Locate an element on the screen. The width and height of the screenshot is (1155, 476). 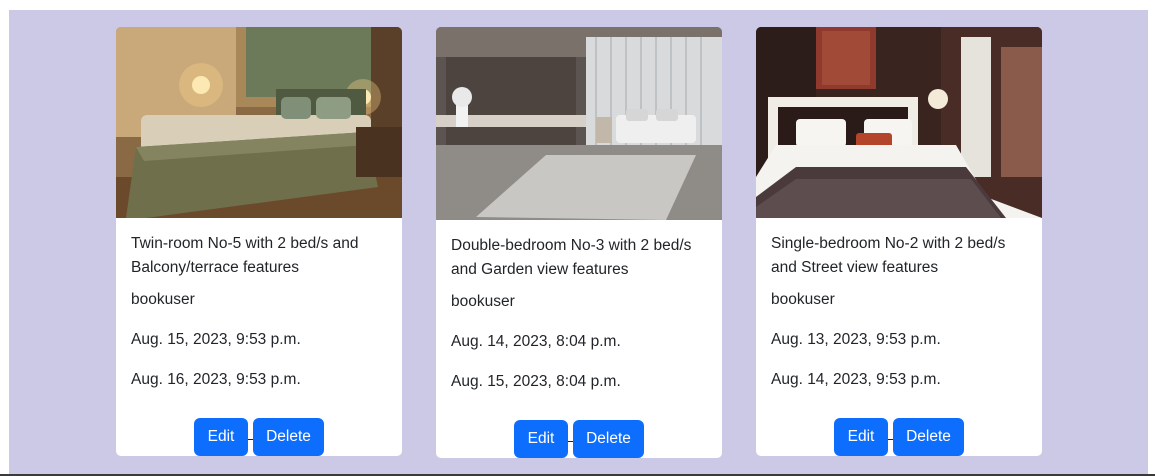
check-in-date: Aug. 15, 2023, 9:53 p.m. is located at coordinates (216, 339).